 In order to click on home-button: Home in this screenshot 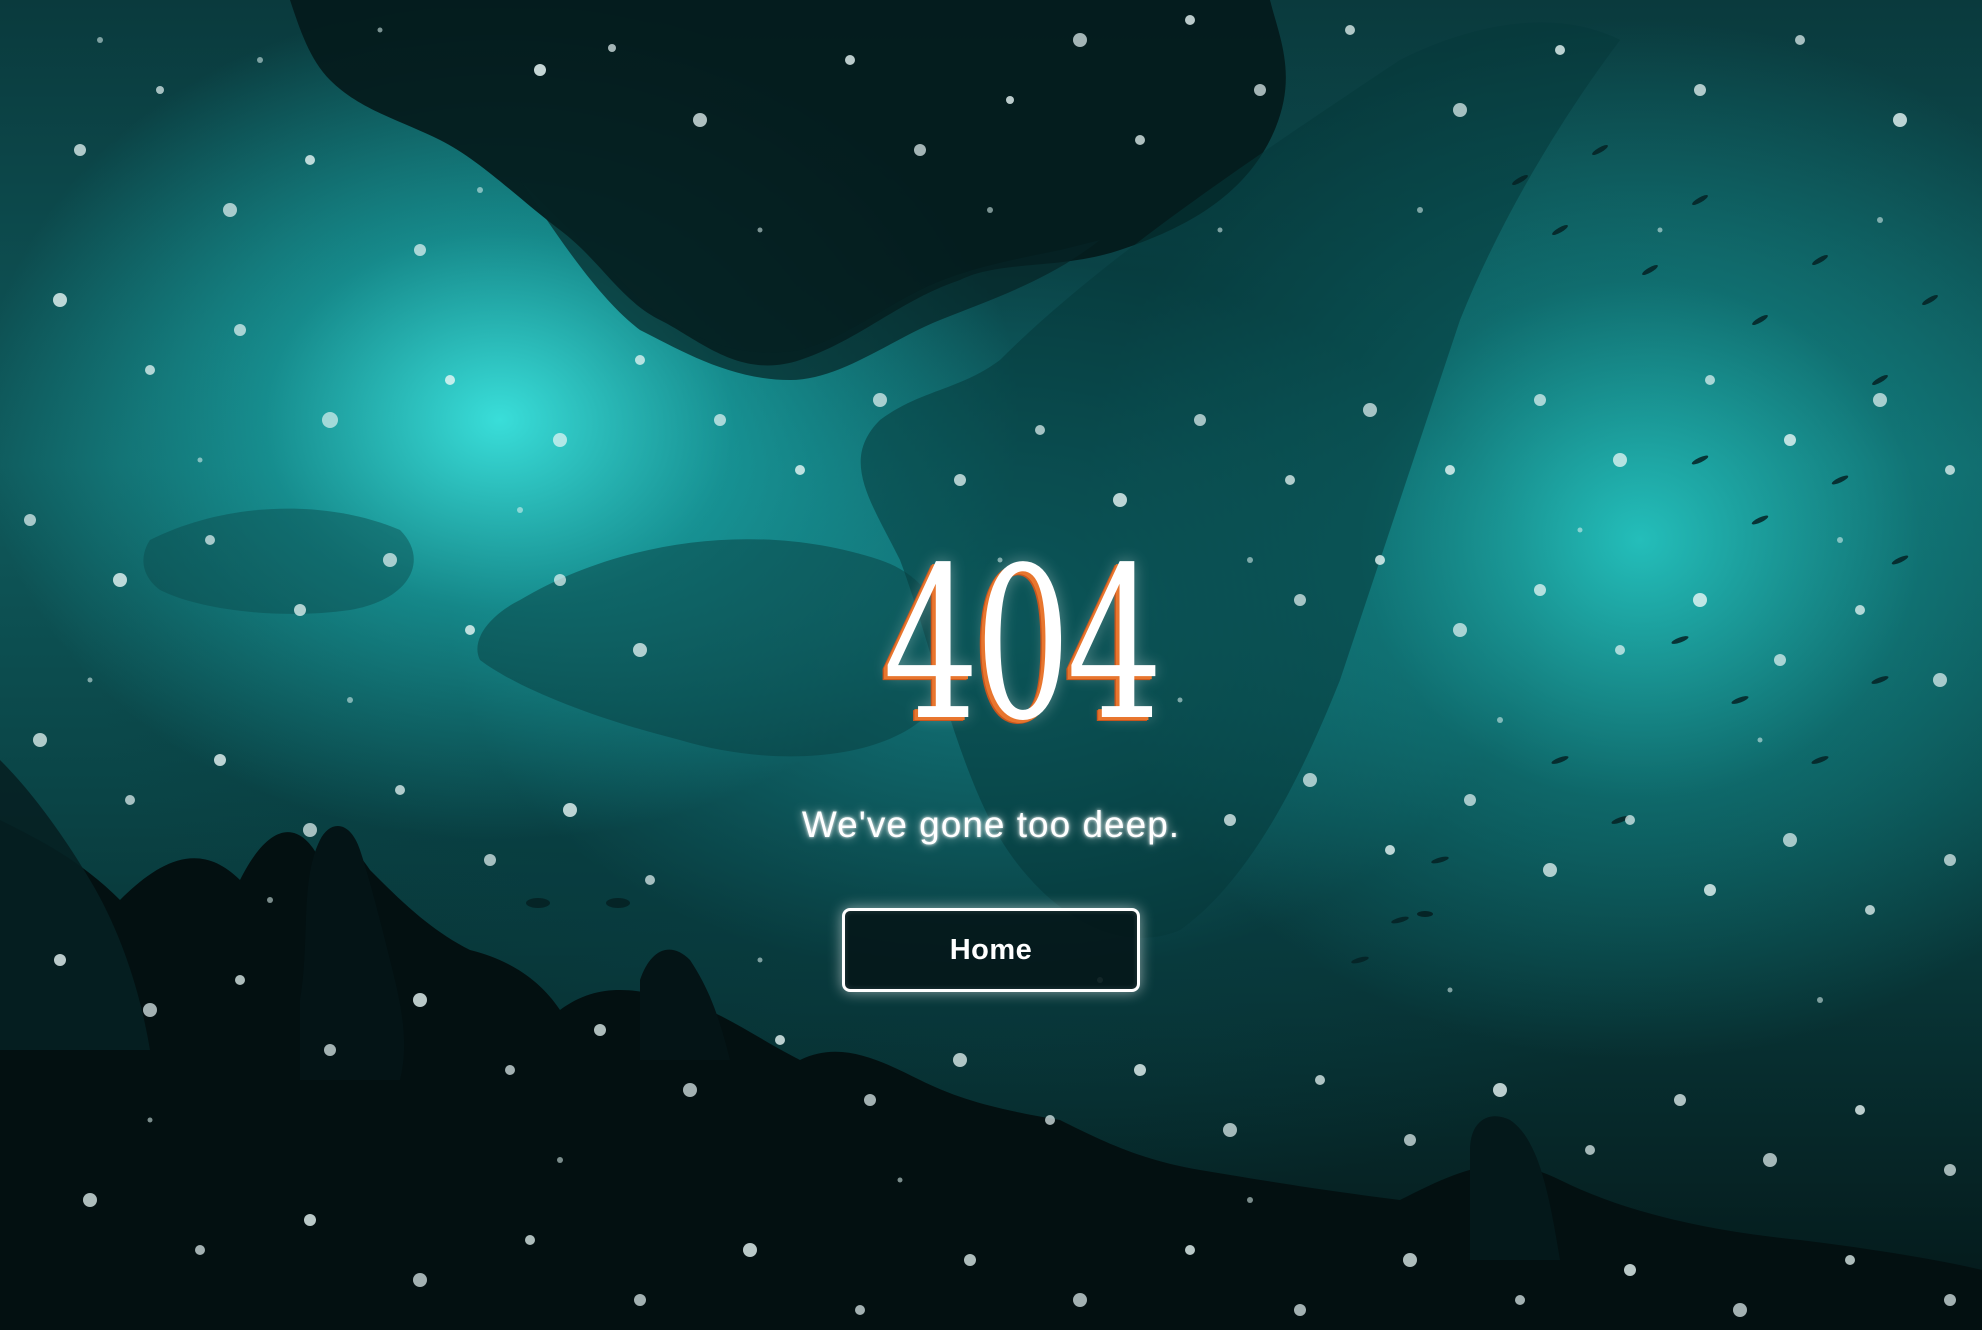, I will do `click(991, 950)`.